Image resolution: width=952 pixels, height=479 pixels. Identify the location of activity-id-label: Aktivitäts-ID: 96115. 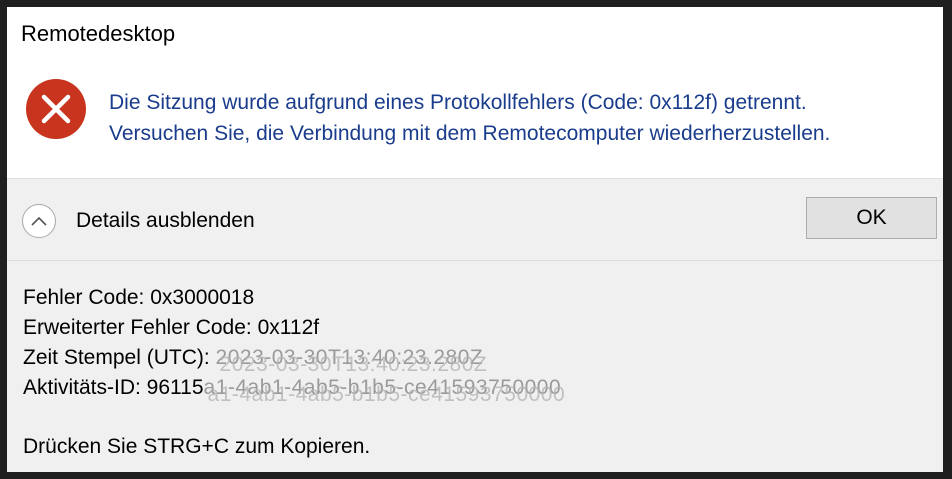
(113, 387).